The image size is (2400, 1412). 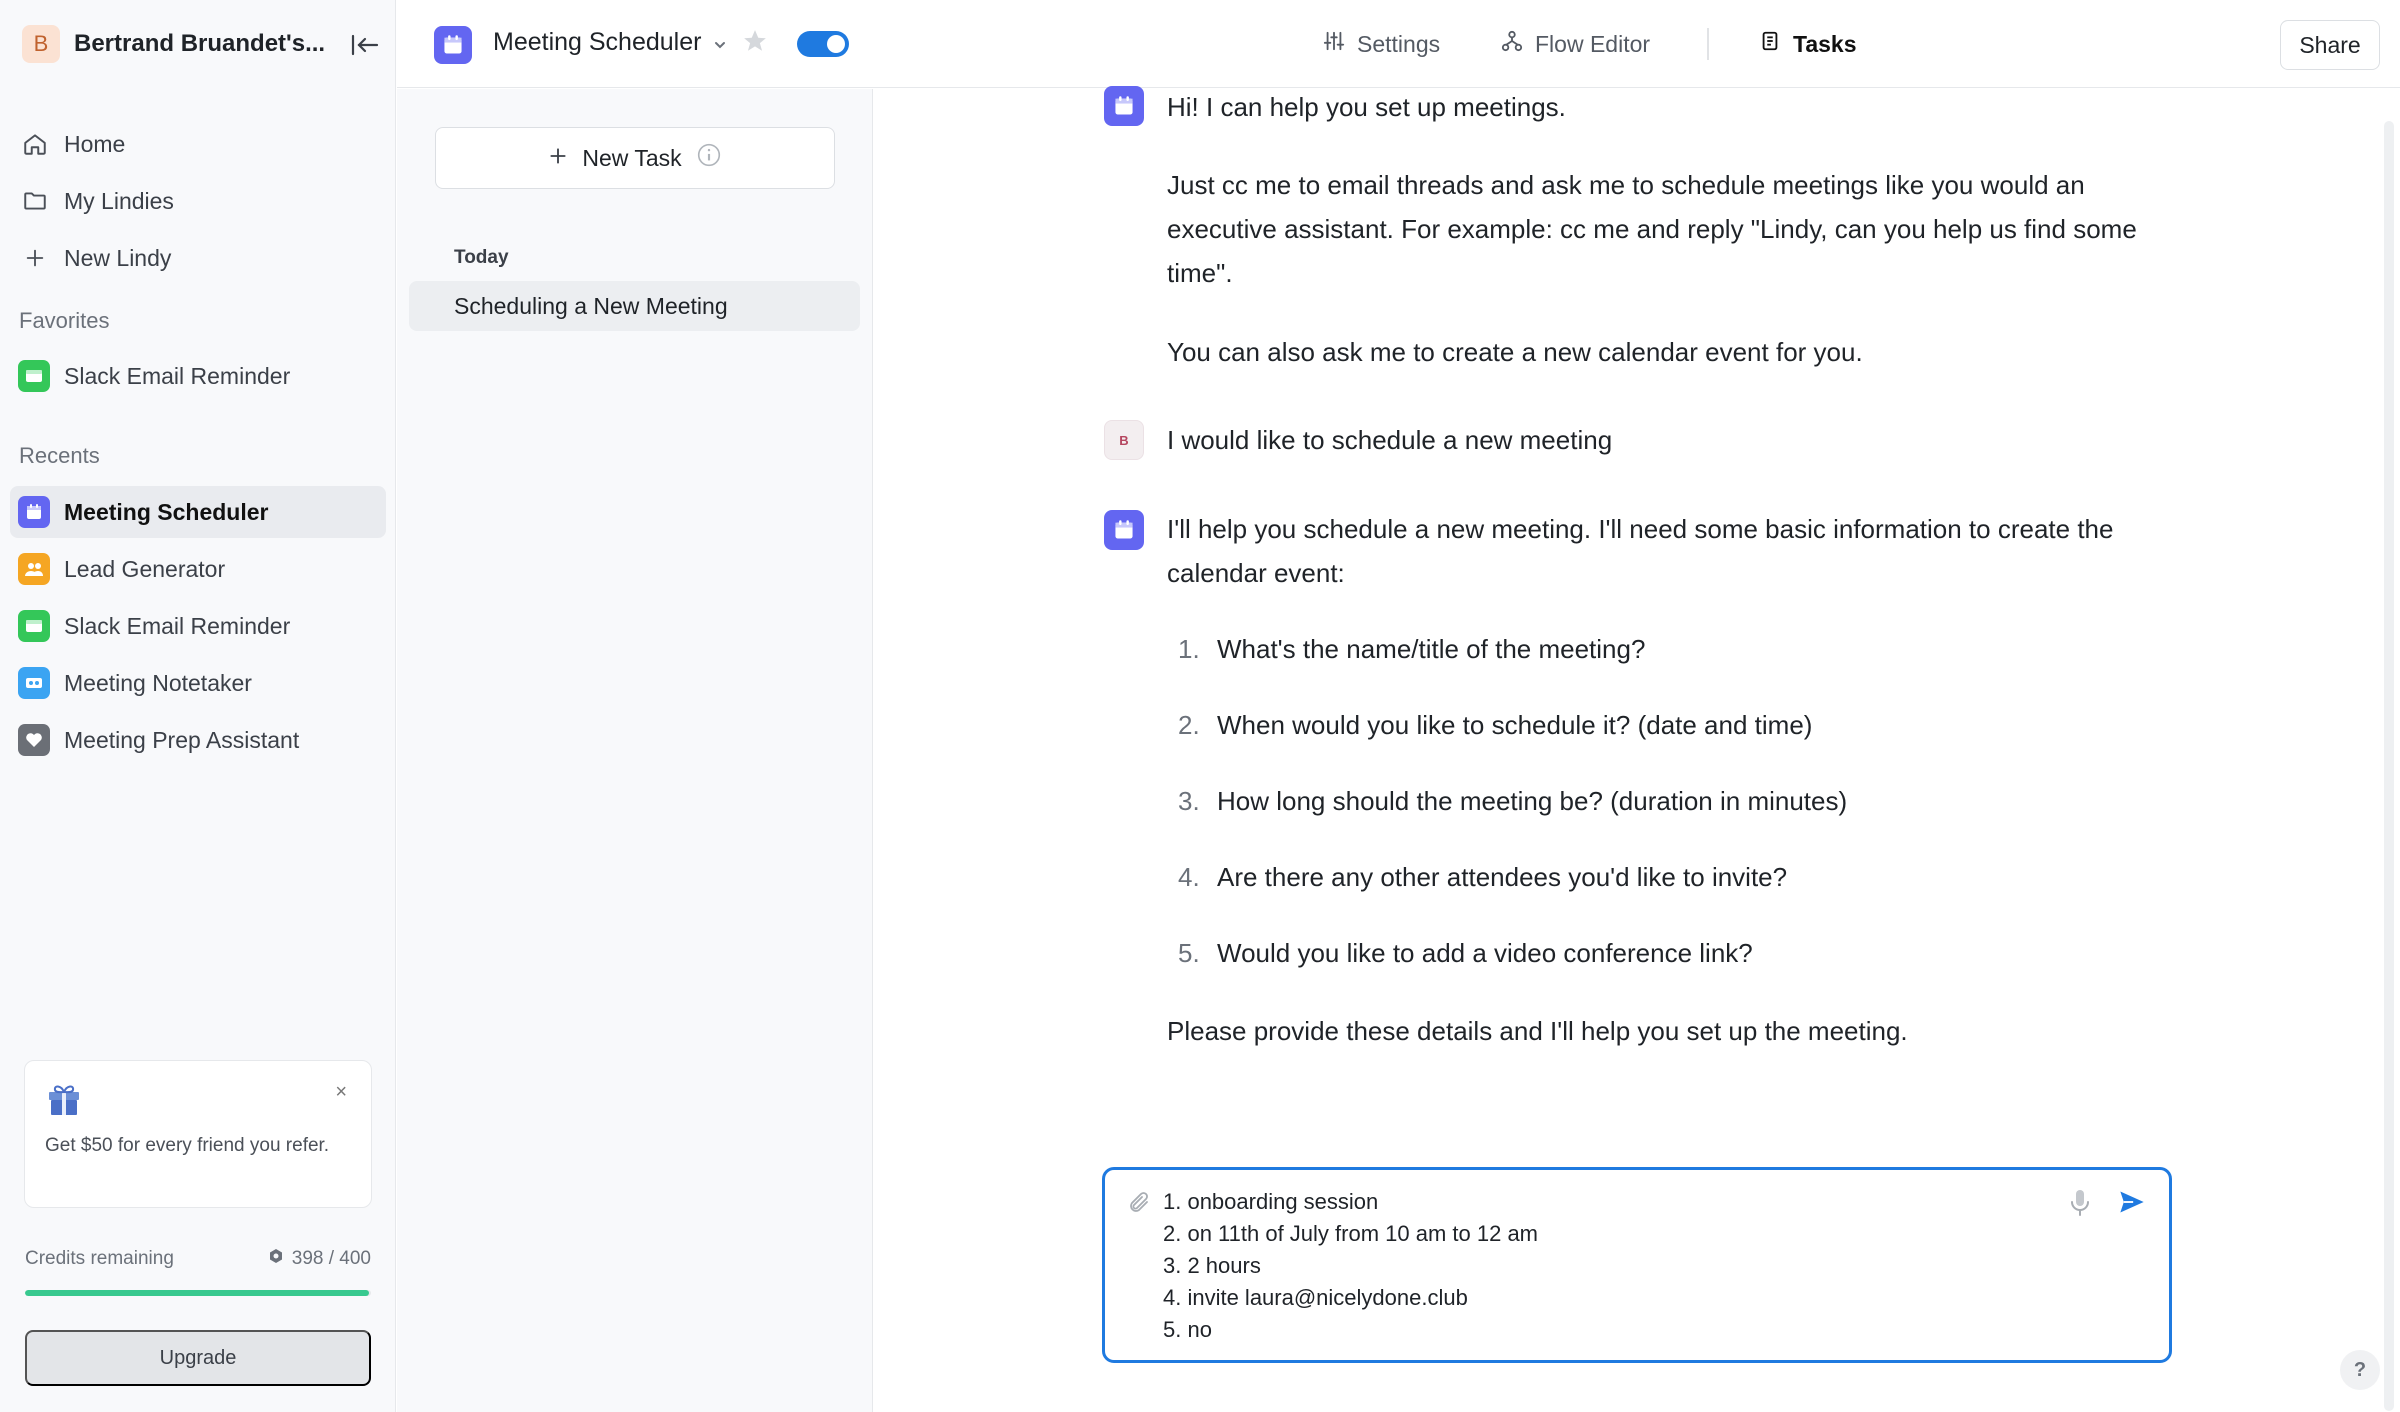 I want to click on chevron-down-icon, so click(x=720, y=42).